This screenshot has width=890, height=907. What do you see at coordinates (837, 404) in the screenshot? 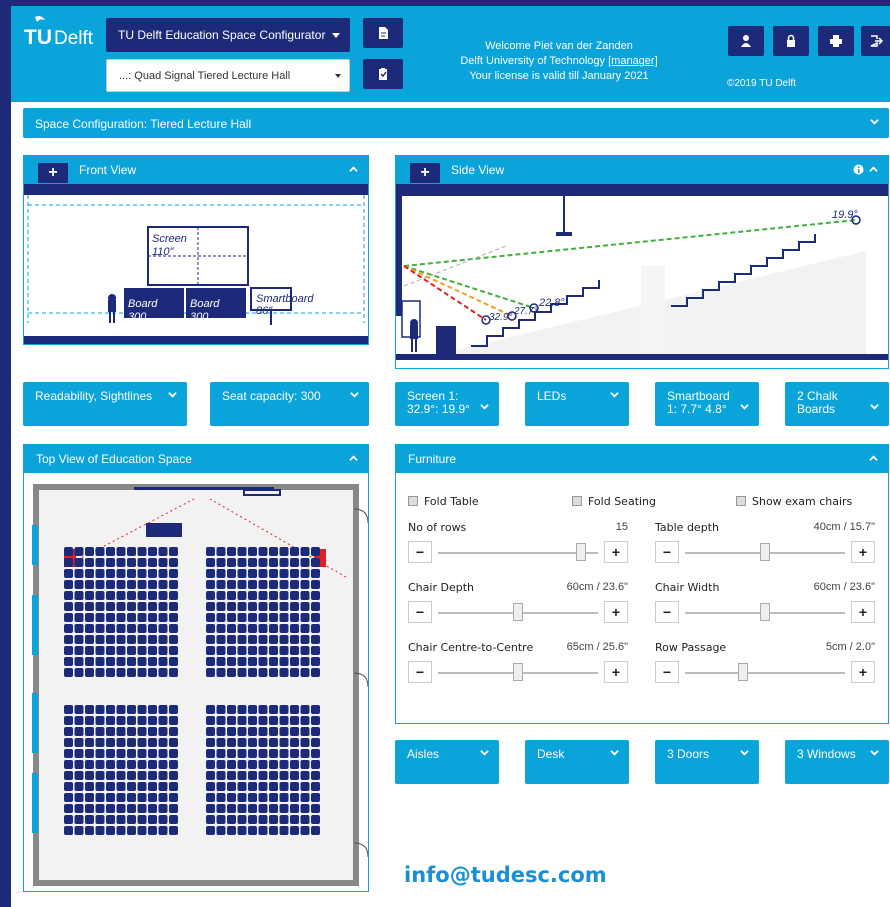
I see `chalk-boards-dropdown: 2 Chalk Boards` at bounding box center [837, 404].